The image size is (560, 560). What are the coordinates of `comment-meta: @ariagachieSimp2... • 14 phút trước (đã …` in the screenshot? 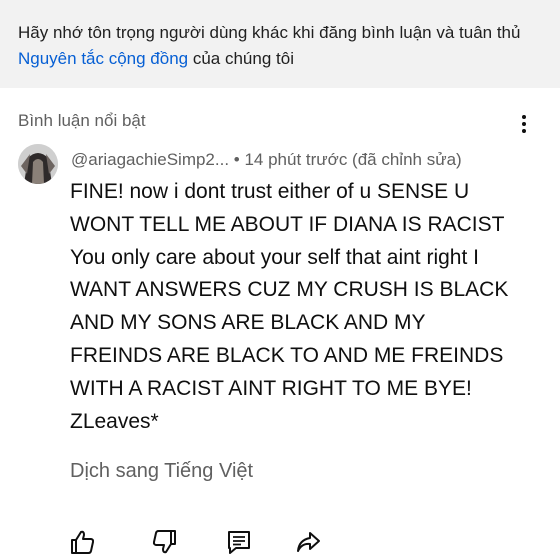 It's located at (266, 160).